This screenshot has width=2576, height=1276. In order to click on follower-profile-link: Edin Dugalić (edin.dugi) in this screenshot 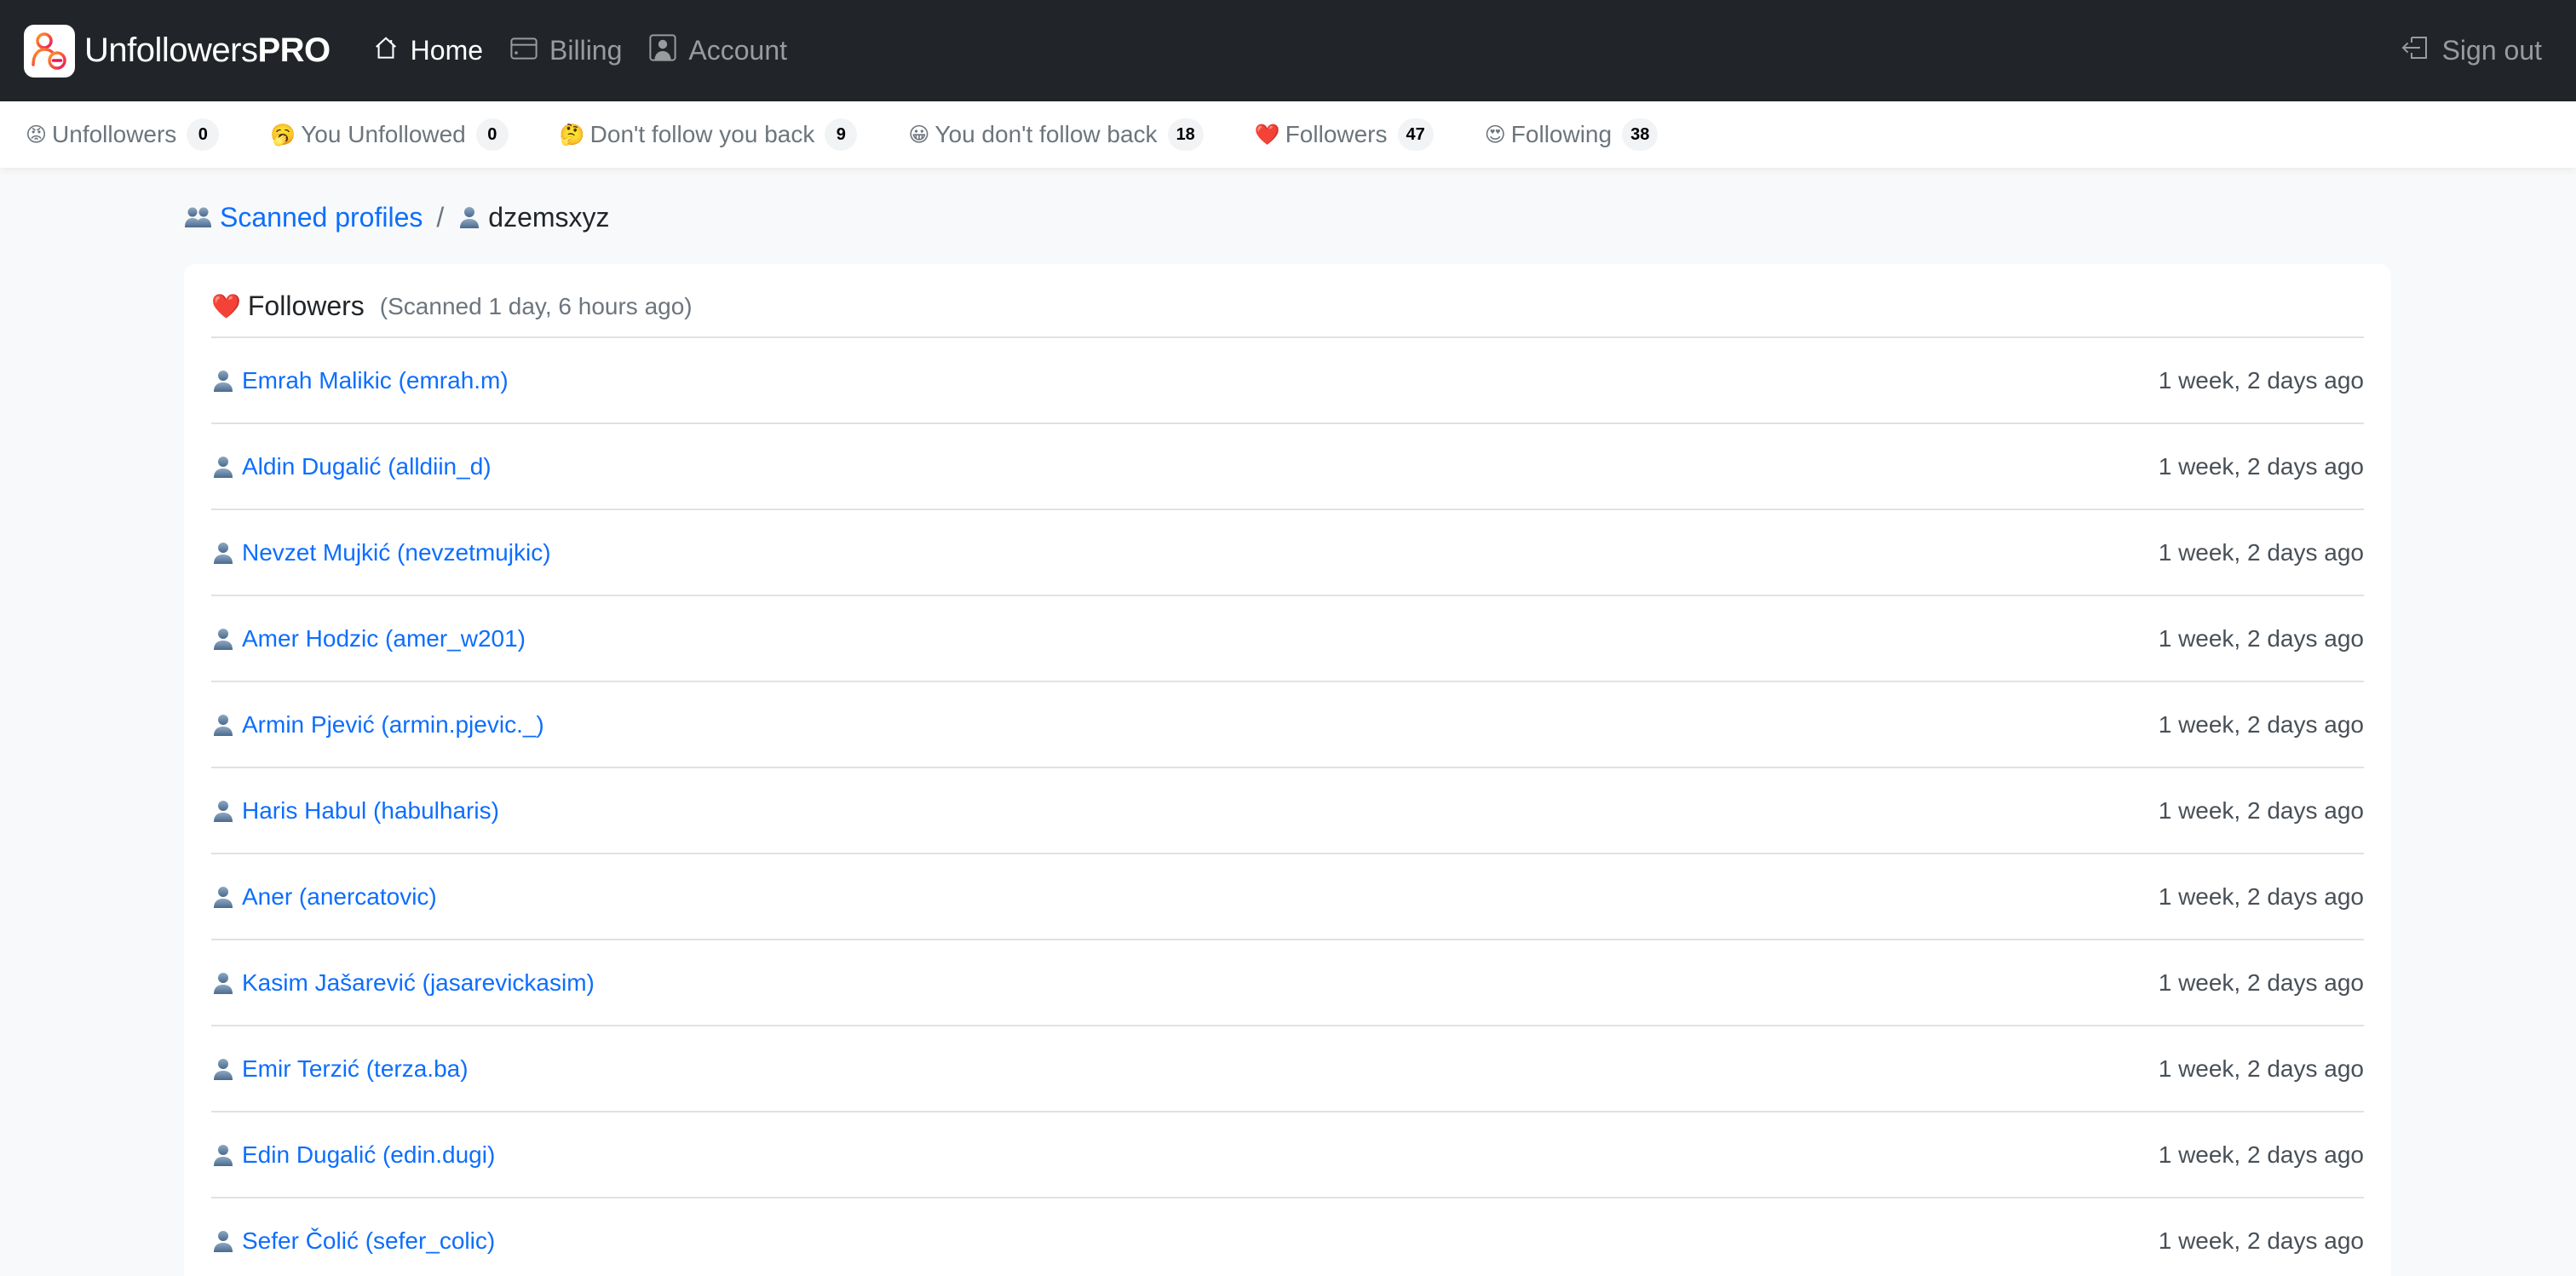, I will do `click(353, 1155)`.